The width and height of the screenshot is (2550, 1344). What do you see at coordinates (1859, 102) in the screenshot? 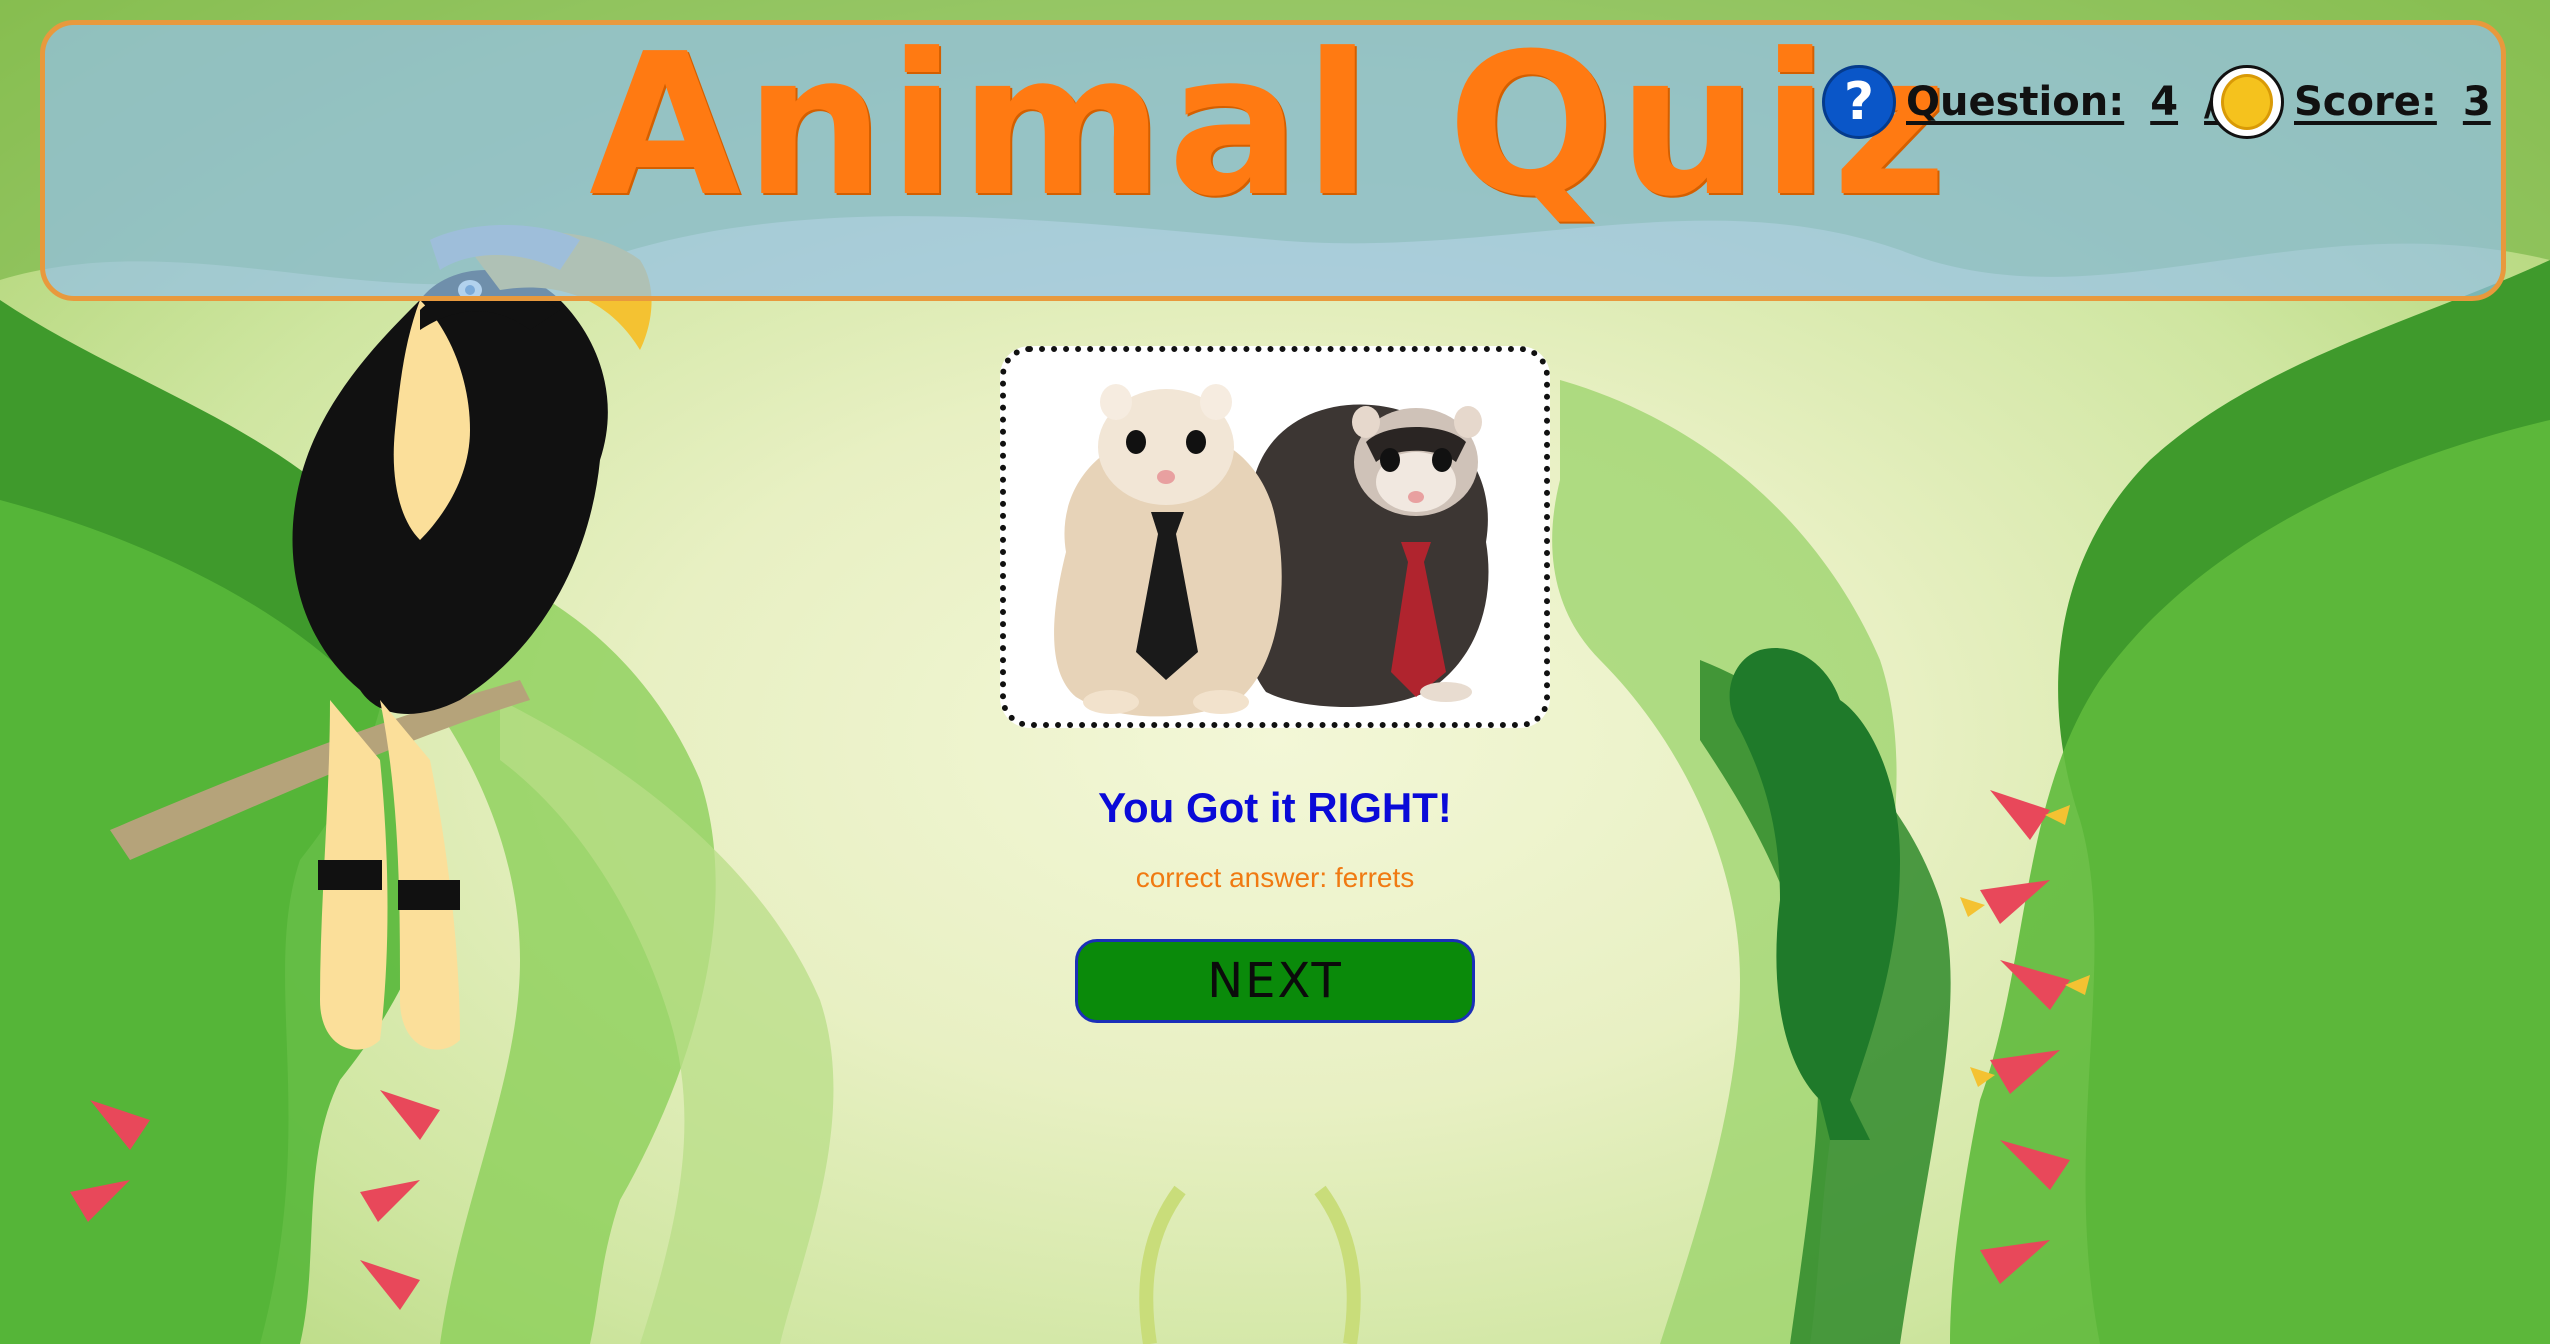
I see `question-mark-icon: ?` at bounding box center [1859, 102].